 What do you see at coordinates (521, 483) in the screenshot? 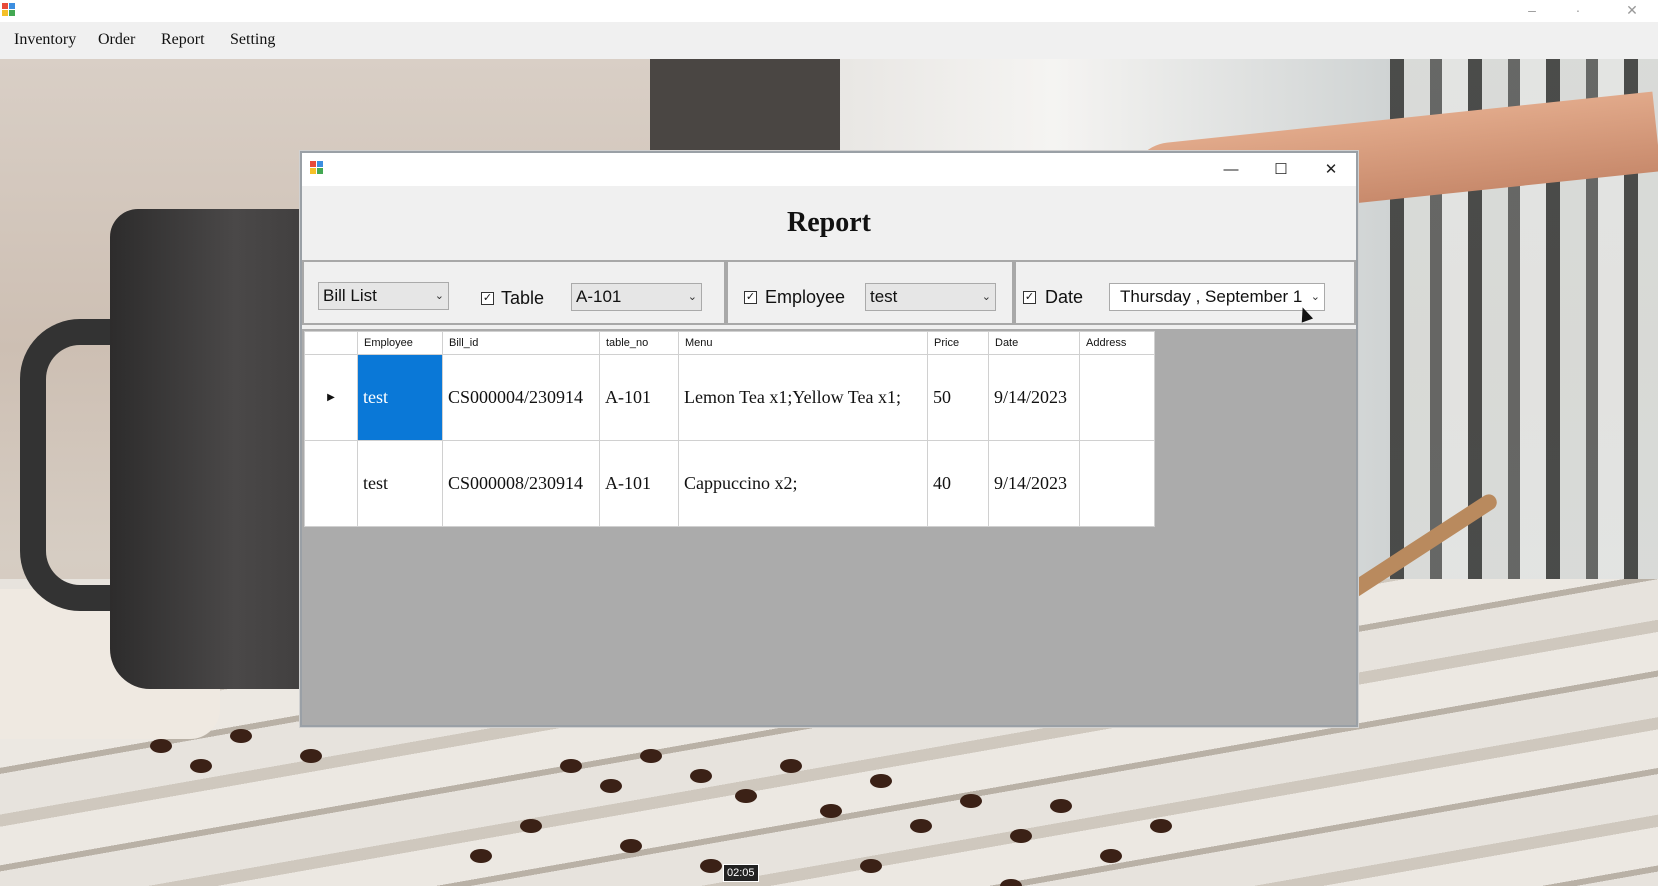
I see `cell-bill-id: CS000008/230914` at bounding box center [521, 483].